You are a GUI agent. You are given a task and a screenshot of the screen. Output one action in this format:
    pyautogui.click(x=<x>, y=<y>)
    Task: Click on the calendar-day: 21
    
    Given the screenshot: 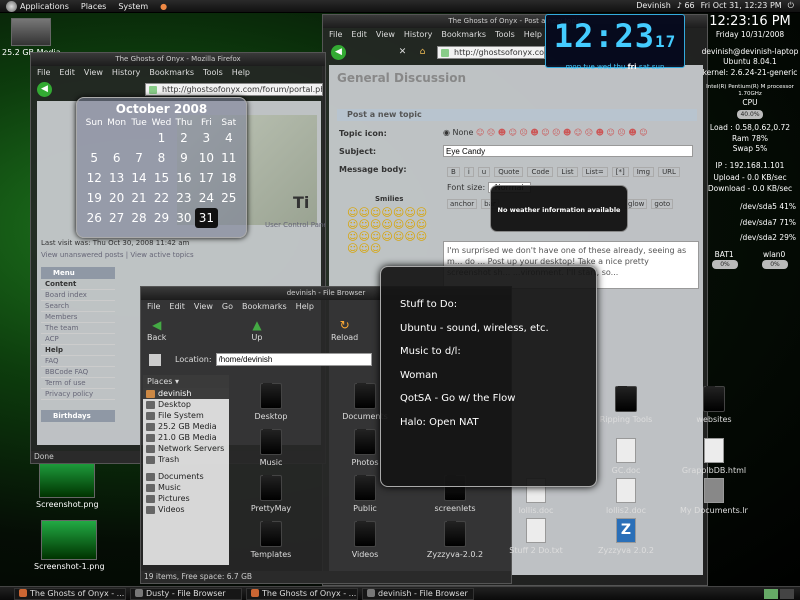 What is the action you would take?
    pyautogui.click(x=139, y=198)
    